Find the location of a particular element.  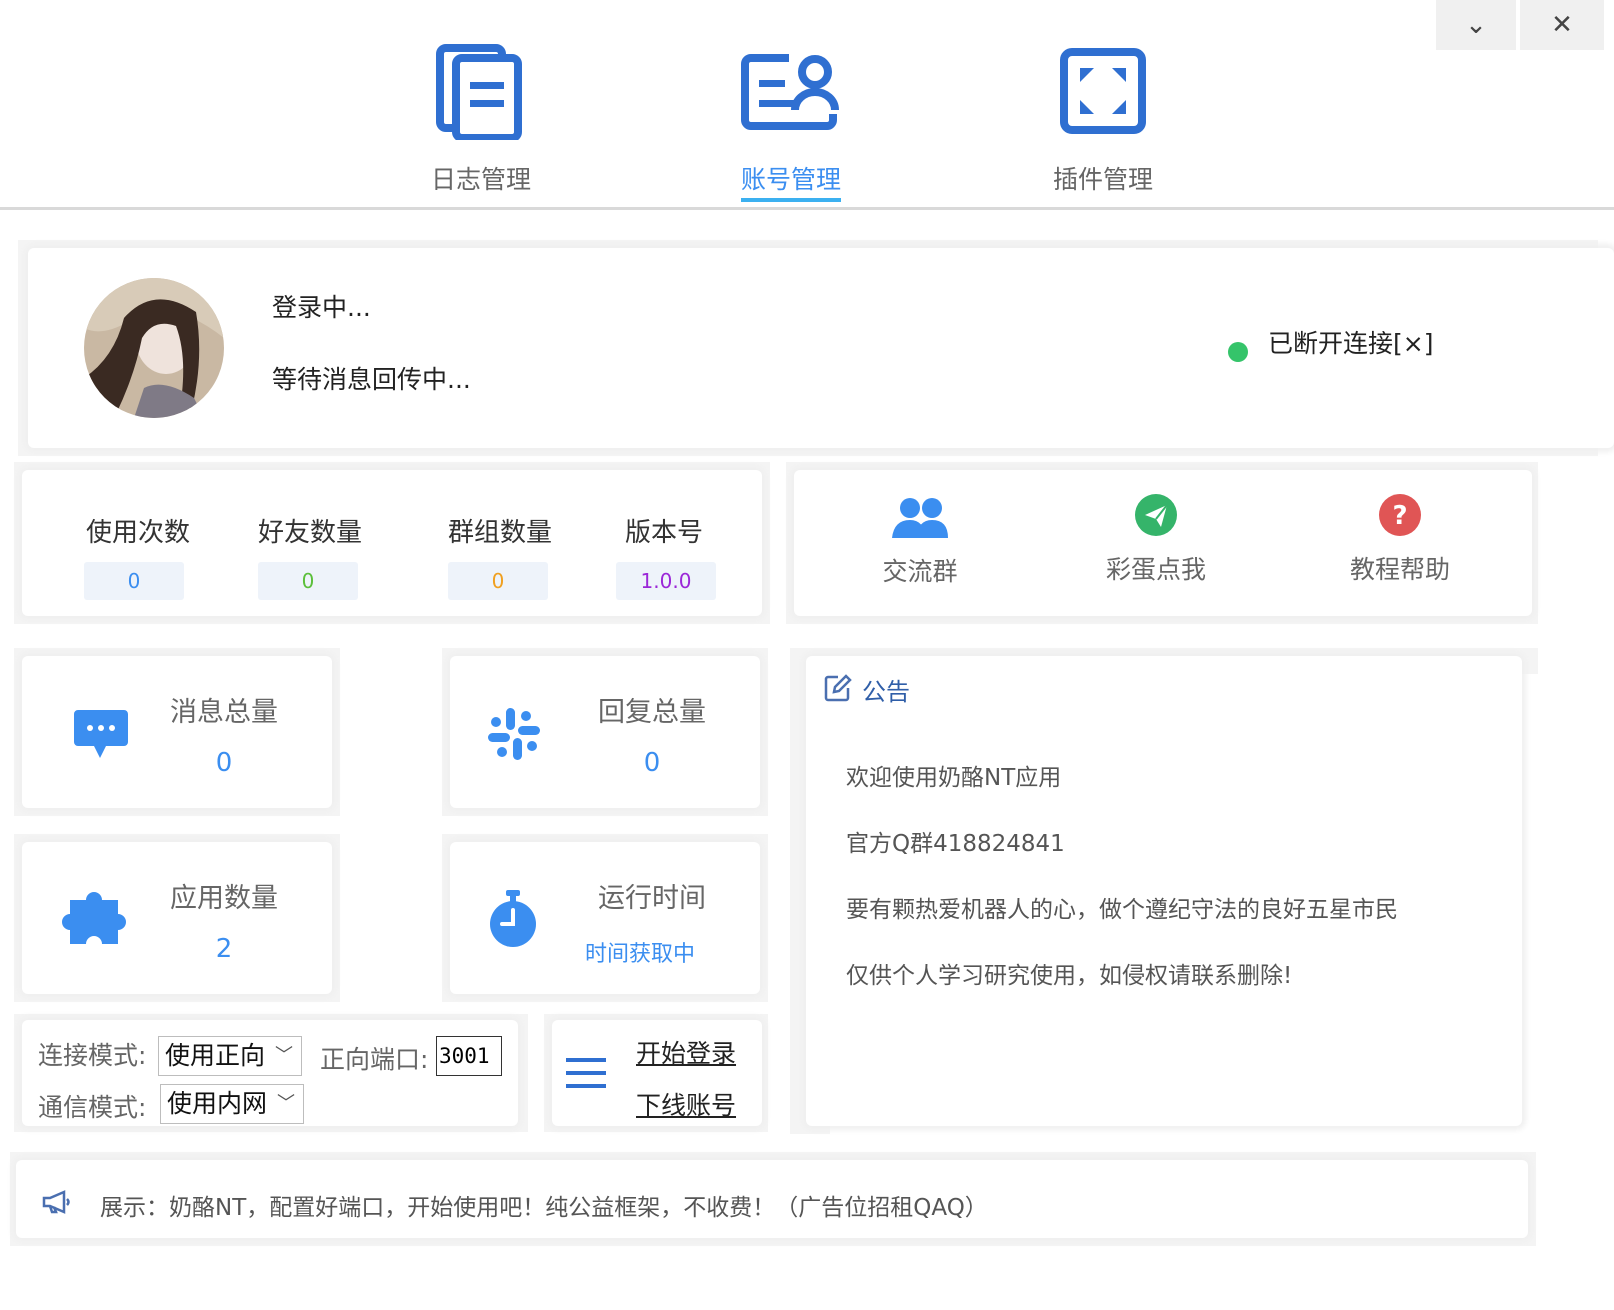

avatar-image is located at coordinates (154, 348).